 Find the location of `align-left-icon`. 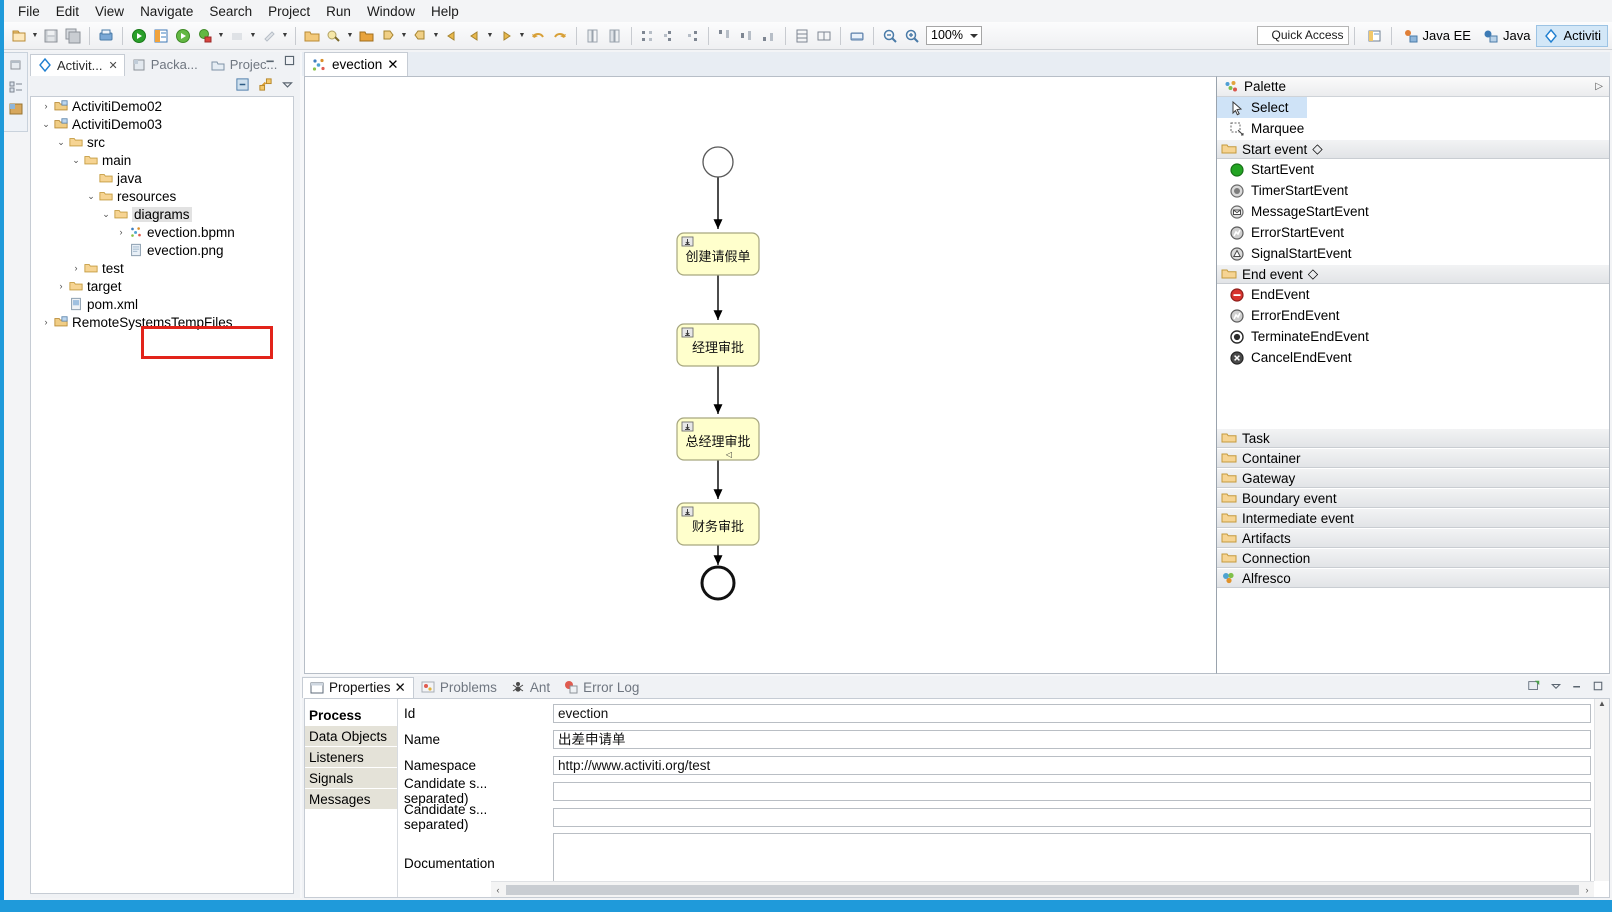

align-left-icon is located at coordinates (648, 36).